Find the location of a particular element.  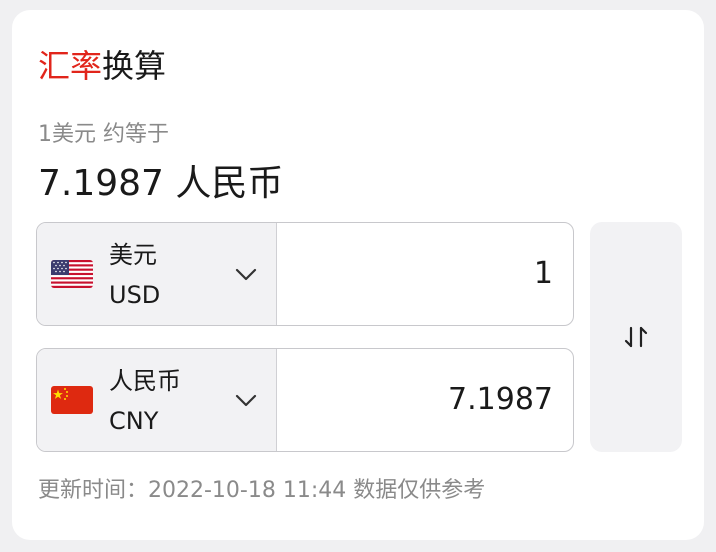

to-amount-input: 7.1987 is located at coordinates (425, 400).